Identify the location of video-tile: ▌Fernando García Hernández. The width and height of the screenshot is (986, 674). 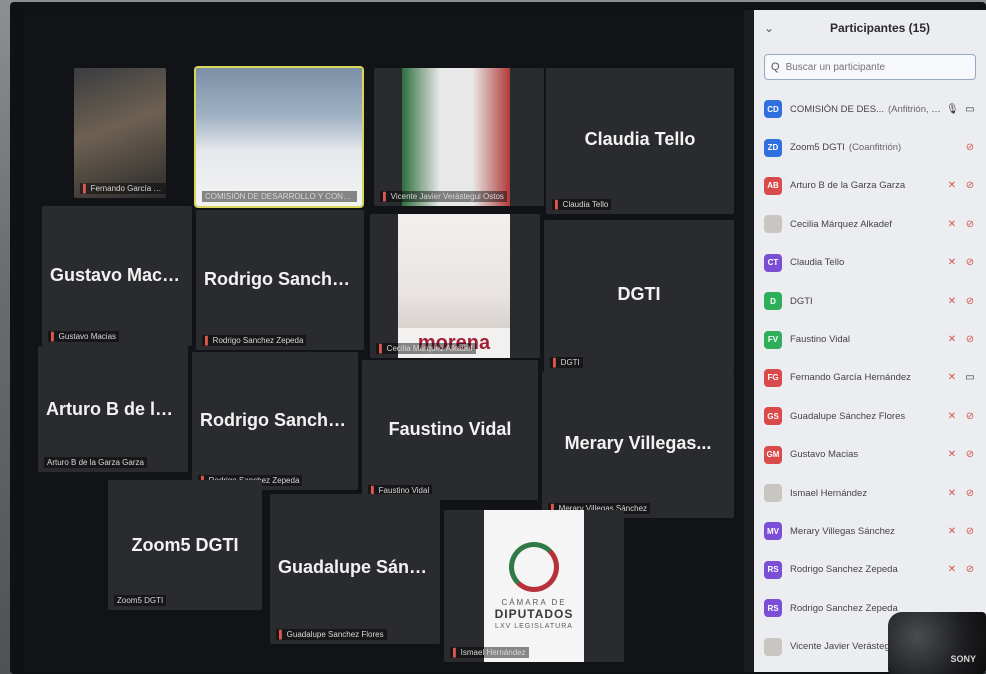
(120, 133).